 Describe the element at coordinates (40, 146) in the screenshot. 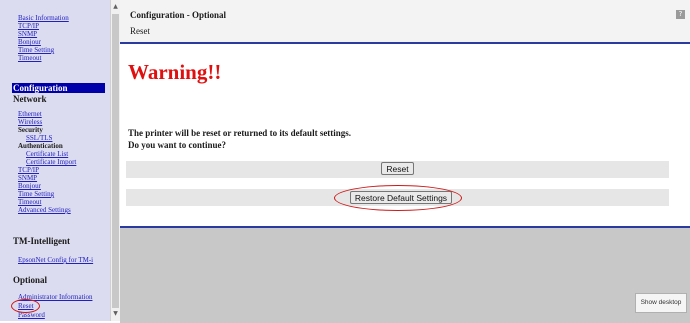

I see `authentication-group-label: Authentication` at that location.